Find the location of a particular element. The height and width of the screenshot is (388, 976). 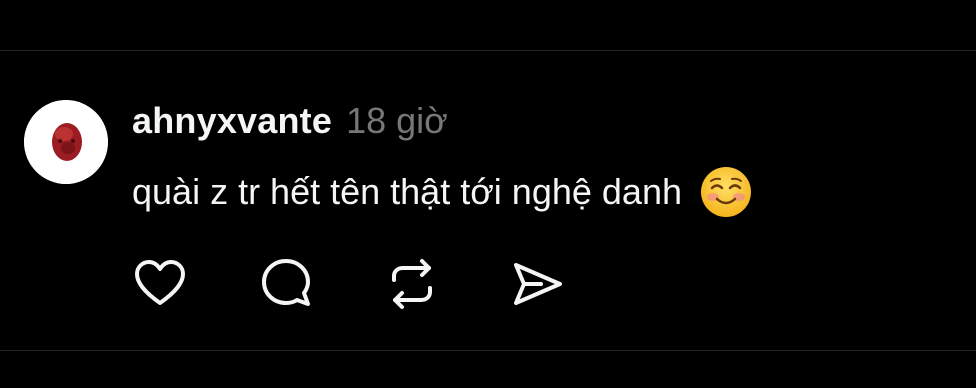

heart-icon is located at coordinates (160, 282).